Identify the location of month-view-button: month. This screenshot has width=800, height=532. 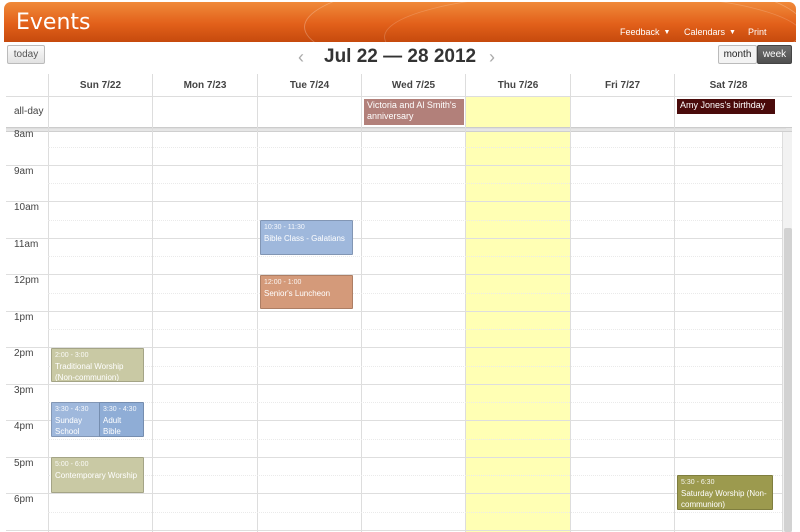
(737, 54).